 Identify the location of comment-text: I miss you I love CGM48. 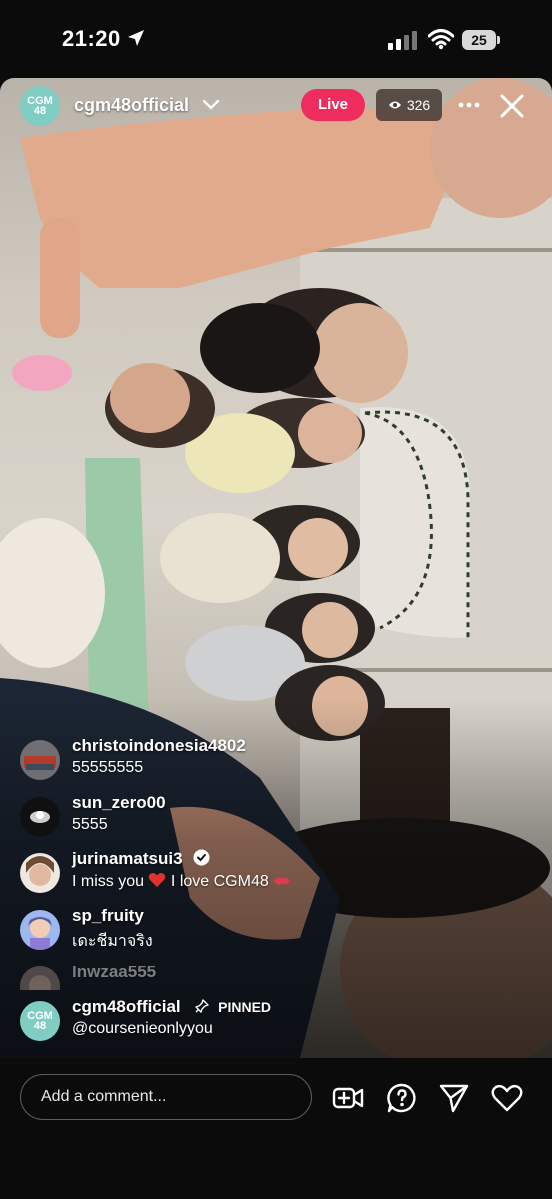
(181, 881).